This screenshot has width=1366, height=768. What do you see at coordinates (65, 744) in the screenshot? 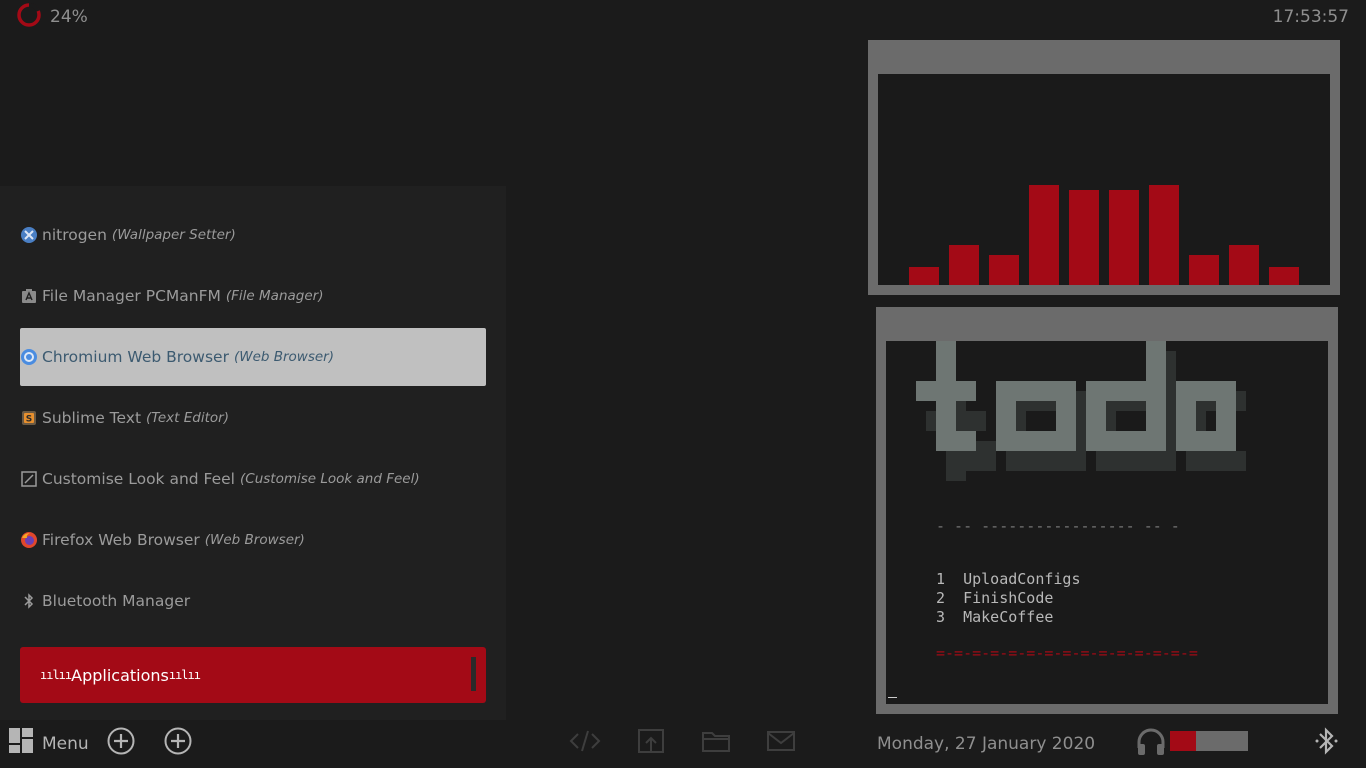
I see `menu-button-label: Menu` at bounding box center [65, 744].